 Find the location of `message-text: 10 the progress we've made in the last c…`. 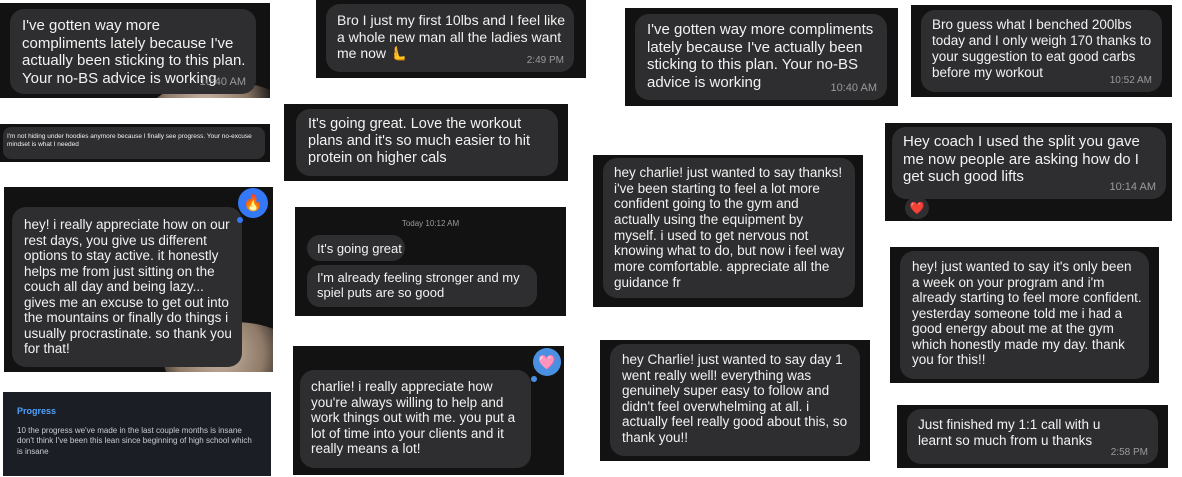

message-text: 10 the progress we've made in the last c… is located at coordinates (134, 441).